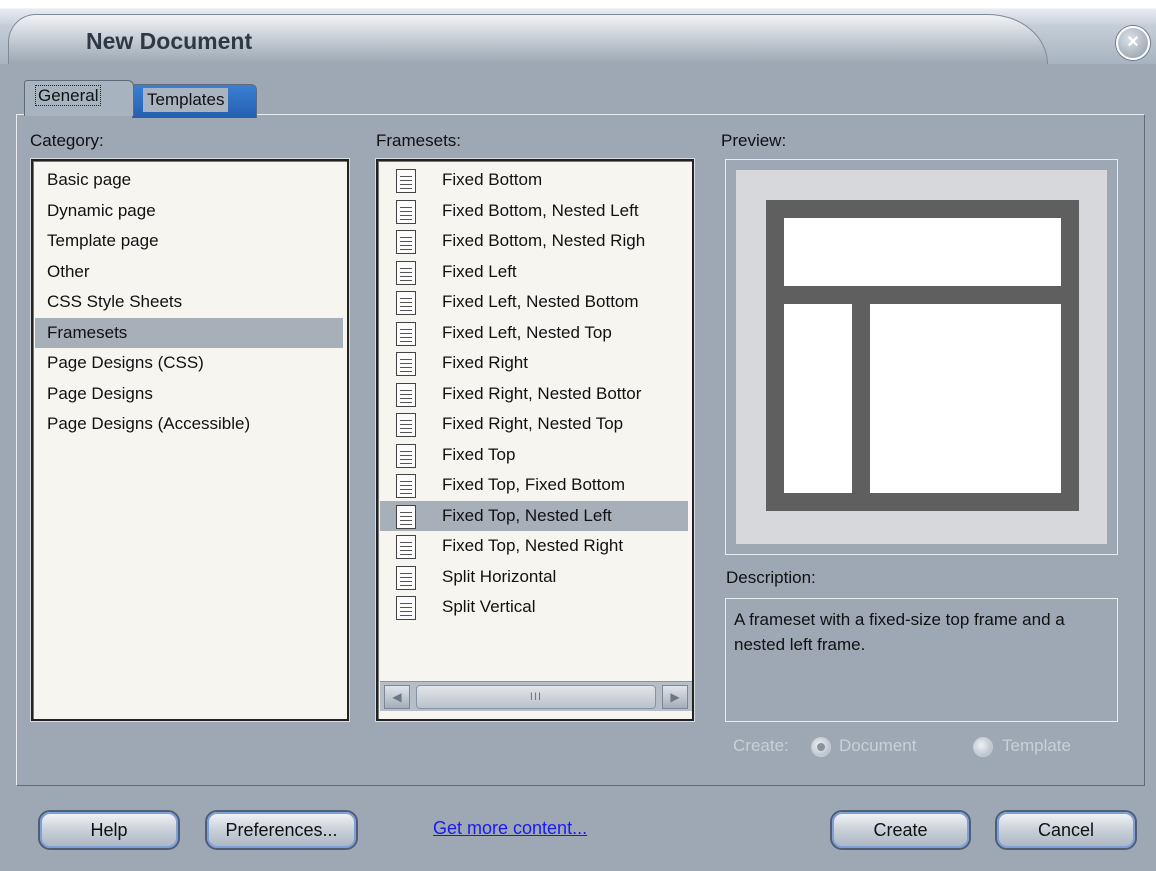  I want to click on frameset-item: Fixed Bottom, Nested Righ, so click(534, 241).